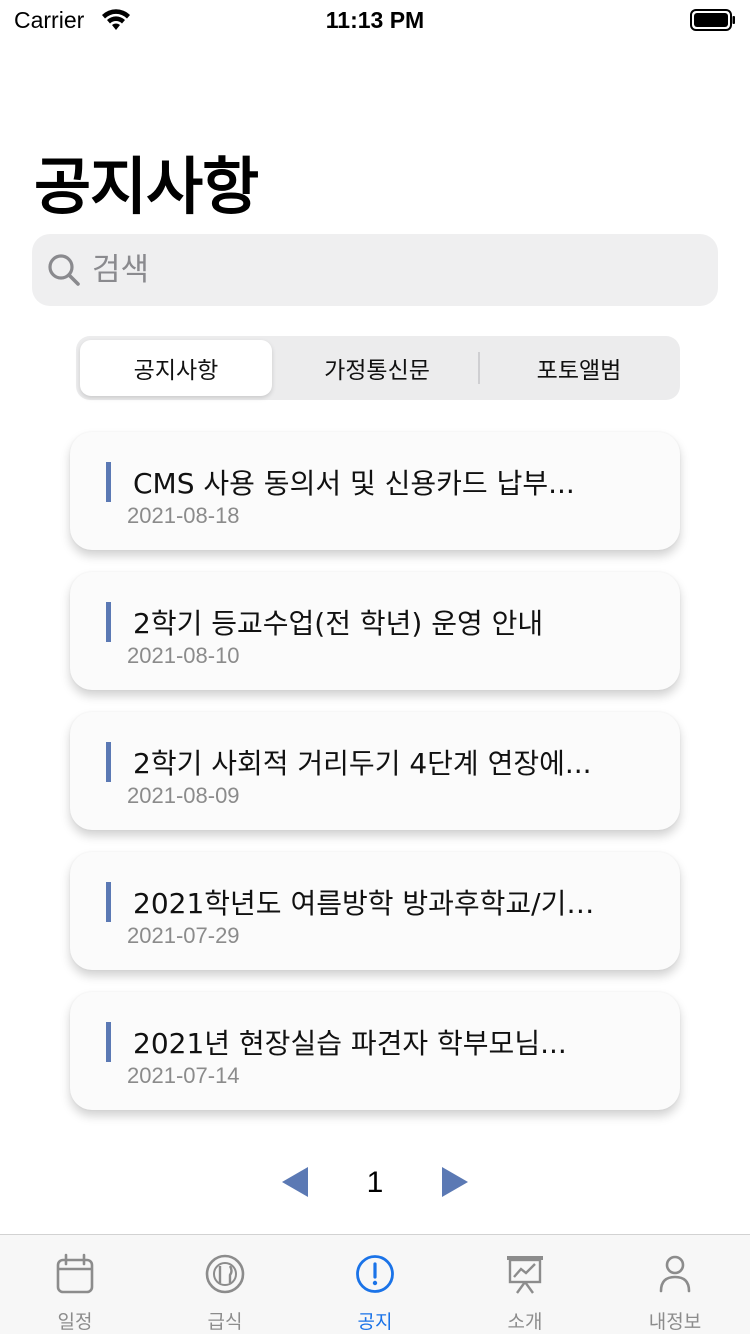 The width and height of the screenshot is (750, 1334). Describe the element at coordinates (183, 655) in the screenshot. I see `notice-date: 2021-08-10` at that location.